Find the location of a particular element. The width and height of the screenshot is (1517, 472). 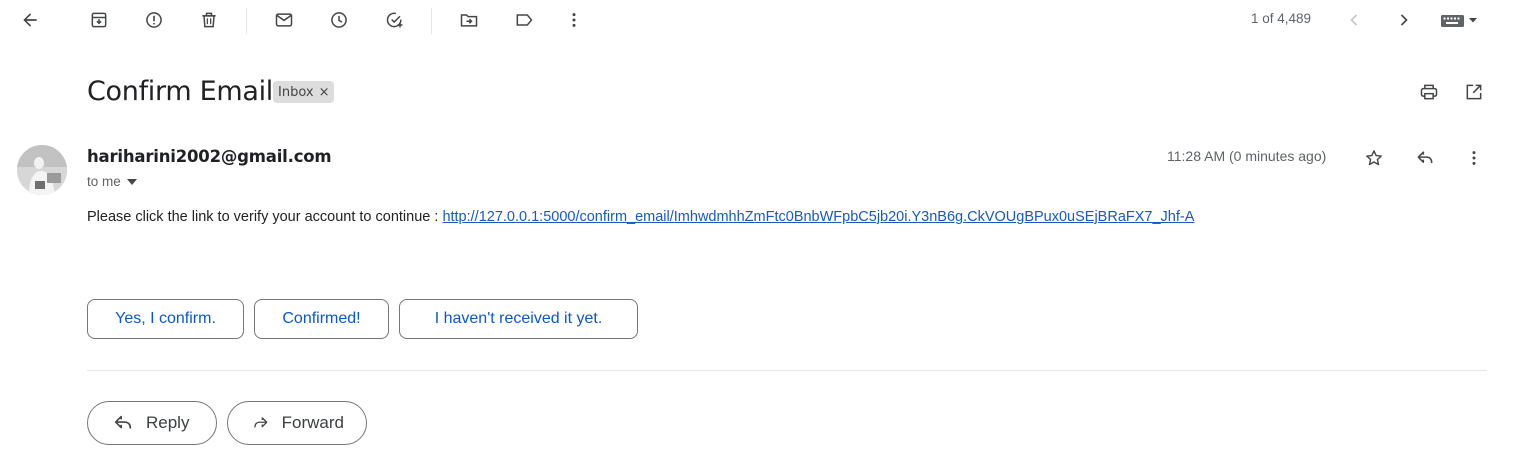

smart-reply-yes-confirm: Yes, I confirm. is located at coordinates (165, 319).